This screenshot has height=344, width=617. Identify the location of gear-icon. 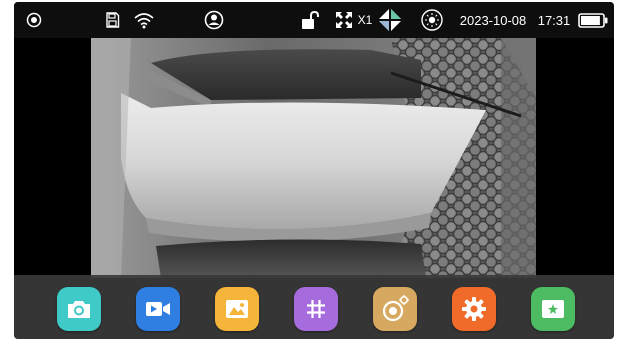
(474, 309).